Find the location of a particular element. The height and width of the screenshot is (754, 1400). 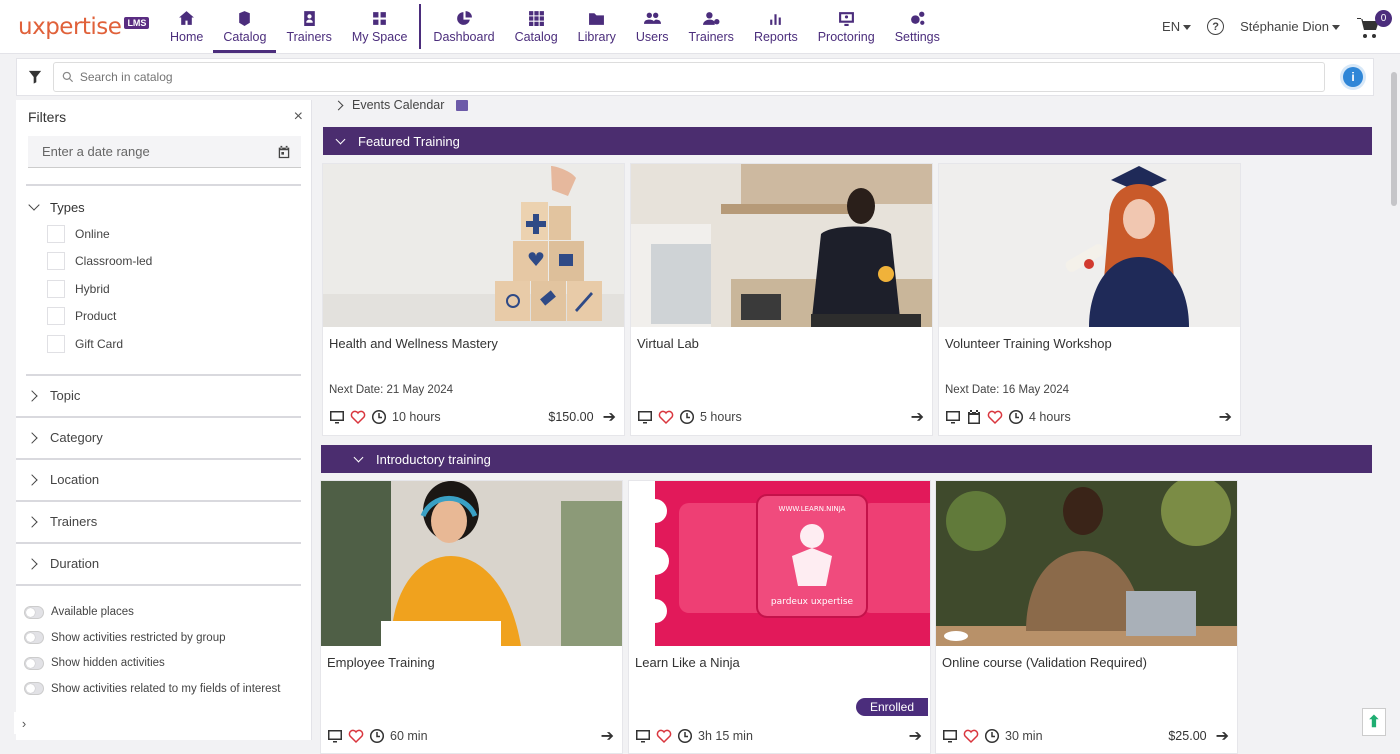

toggle-restricted-by-group: Show activities restricted by group is located at coordinates (163, 638).